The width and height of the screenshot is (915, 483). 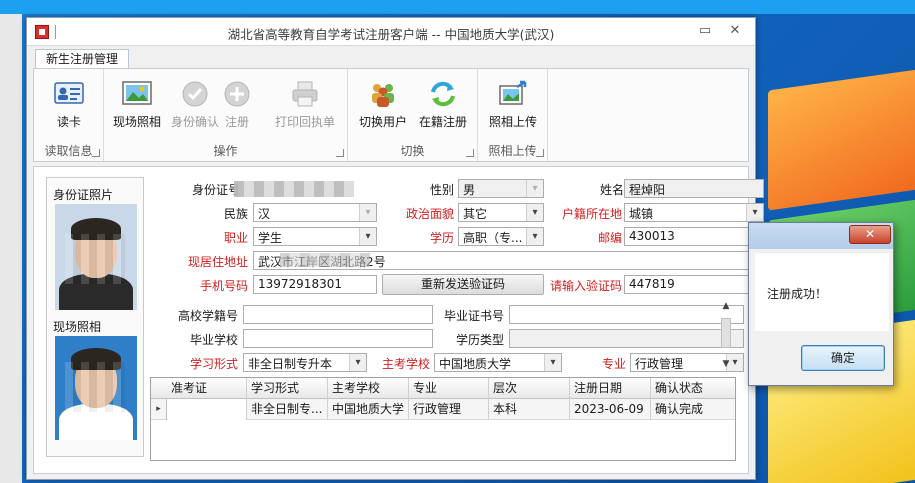 I want to click on table-header: 准考证 学习形式 主考学校 专业 层次 注册日期 确认状态, so click(x=443, y=388).